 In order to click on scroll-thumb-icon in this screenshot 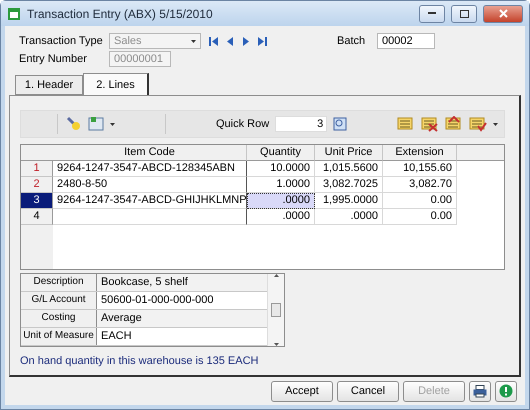, I will do `click(276, 310)`.